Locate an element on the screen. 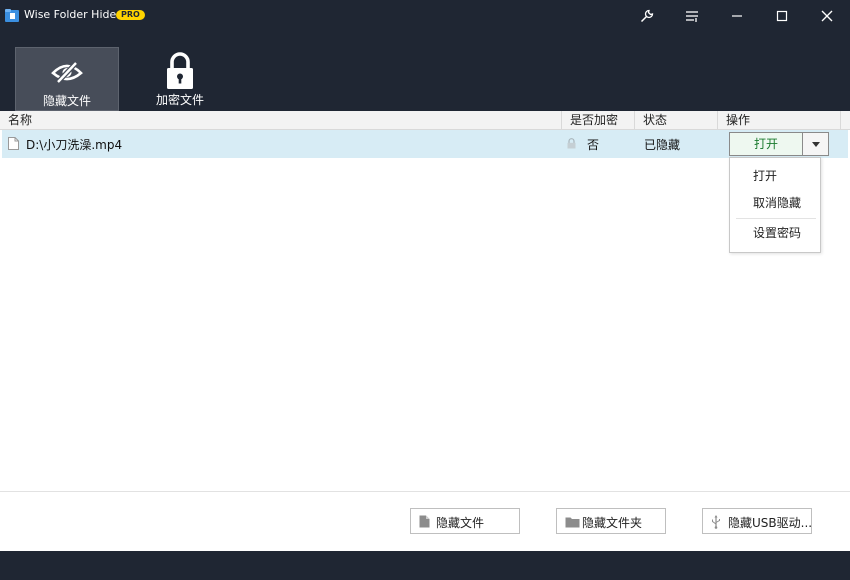 This screenshot has width=850, height=580. hide-folder-label: 隐藏文件夹 is located at coordinates (612, 523).